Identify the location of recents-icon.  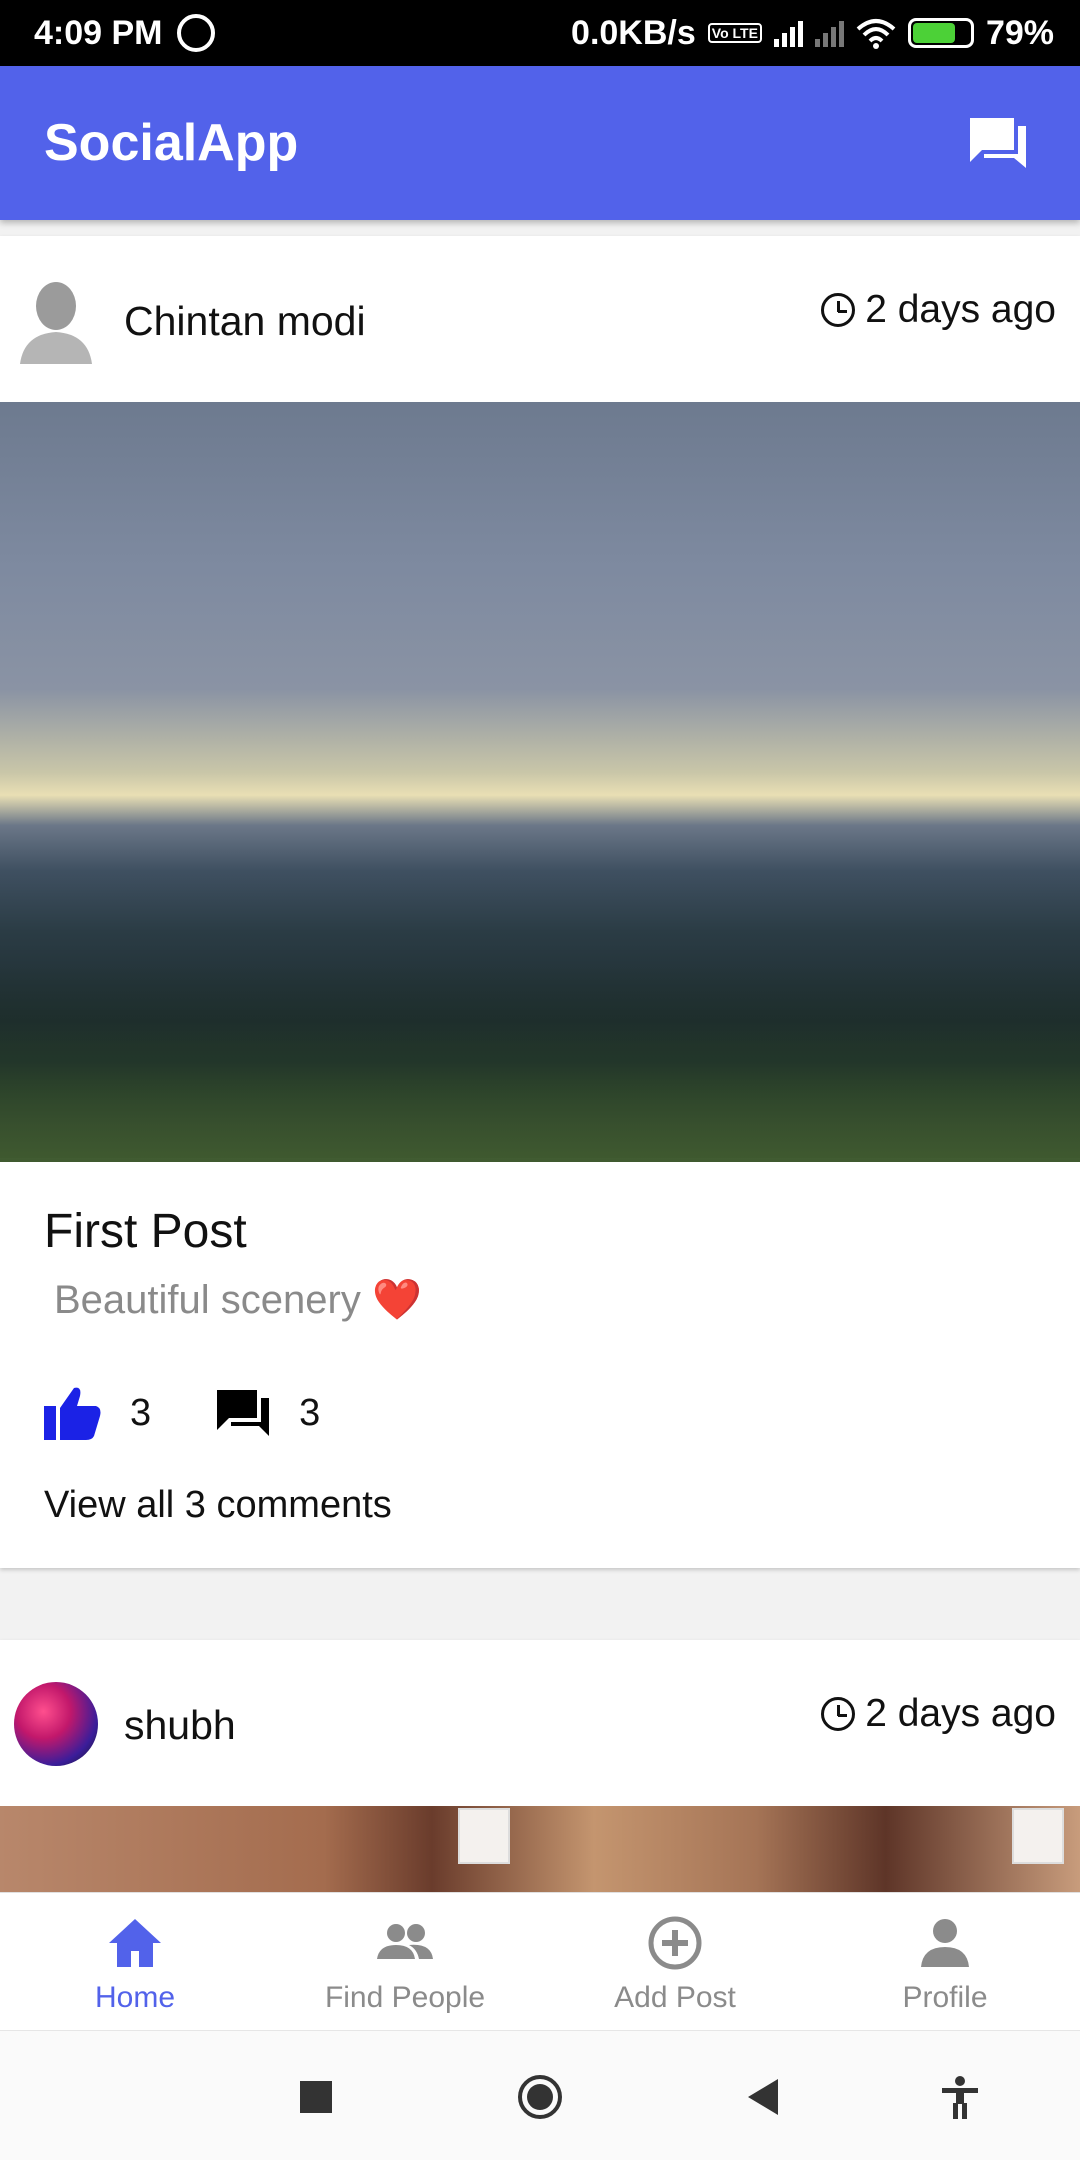
(316, 2097).